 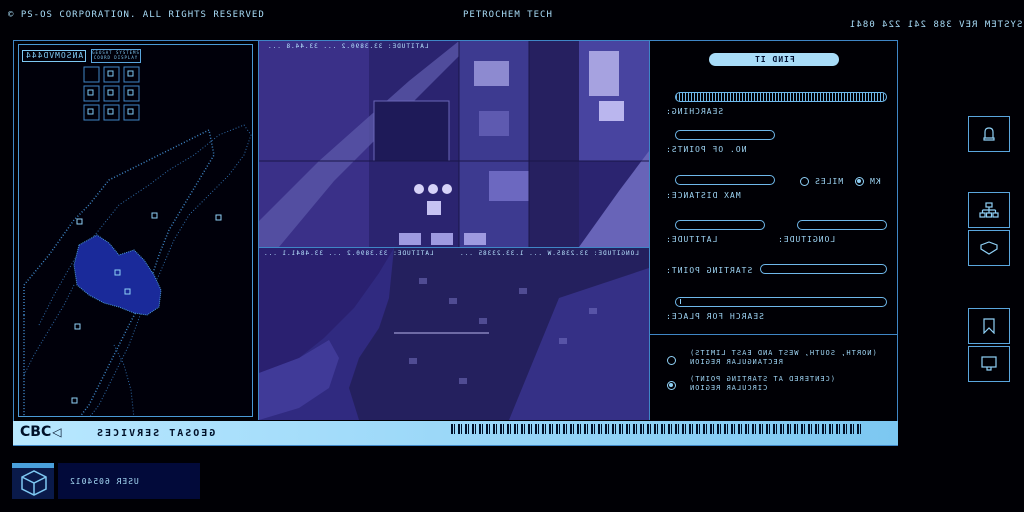 What do you see at coordinates (725, 180) in the screenshot?
I see `max-distance-field` at bounding box center [725, 180].